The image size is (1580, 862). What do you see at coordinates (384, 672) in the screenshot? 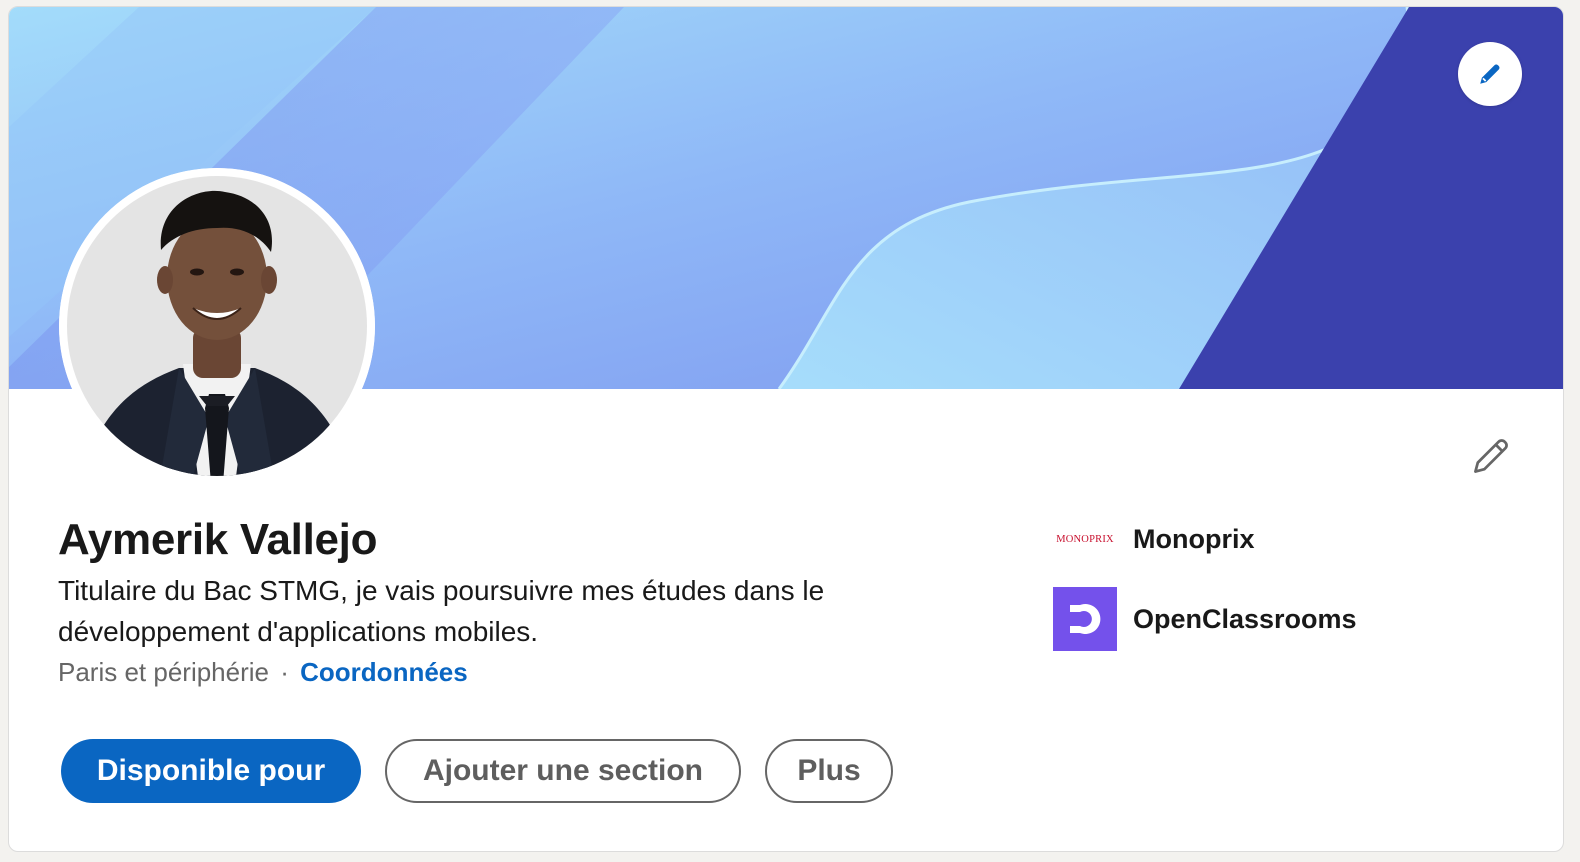
I see `contact-info-link: Coordonnées` at bounding box center [384, 672].